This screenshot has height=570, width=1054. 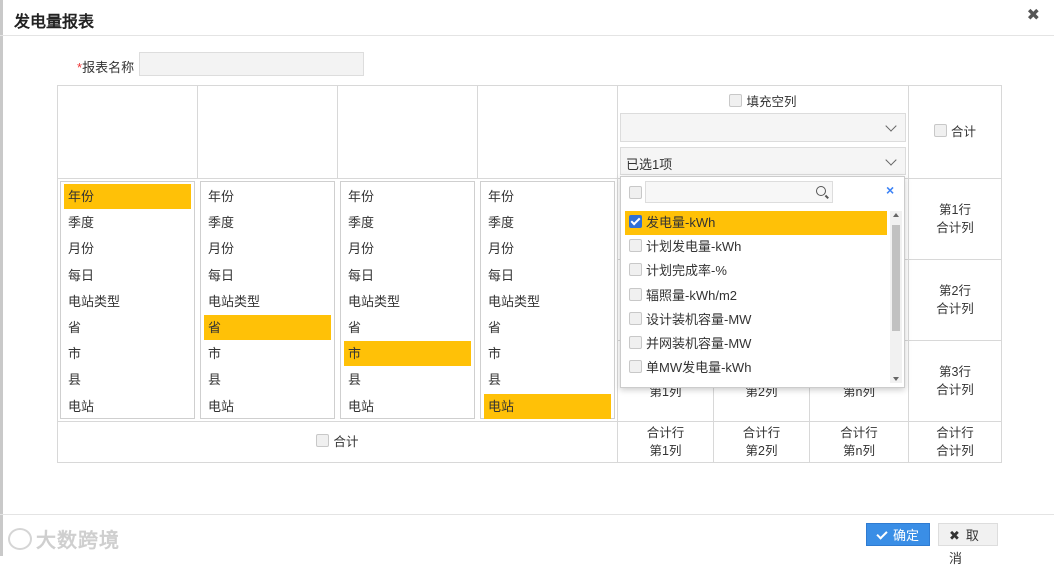 What do you see at coordinates (763, 100) in the screenshot?
I see `fill-empty-option: 填充空列` at bounding box center [763, 100].